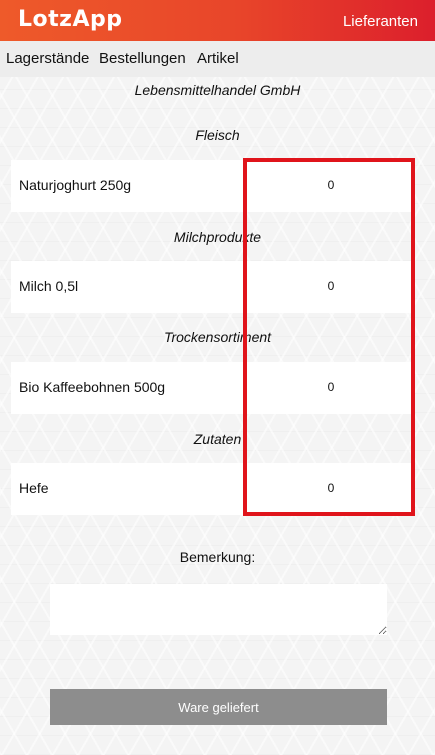 This screenshot has height=755, width=435. What do you see at coordinates (34, 488) in the screenshot?
I see `article-name: Hefe` at bounding box center [34, 488].